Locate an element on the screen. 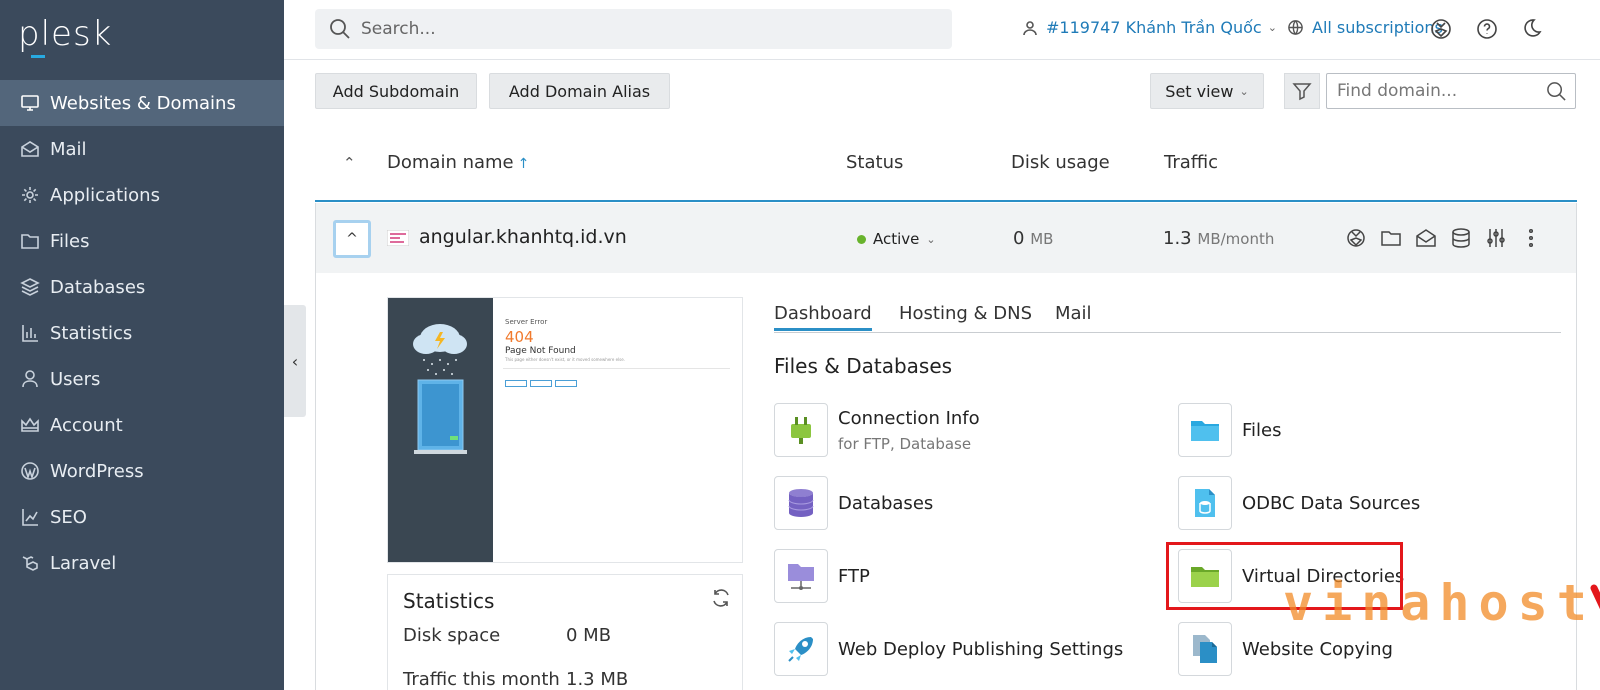 This screenshot has width=1600, height=690. stat-disk-value: 0 MB is located at coordinates (589, 635).